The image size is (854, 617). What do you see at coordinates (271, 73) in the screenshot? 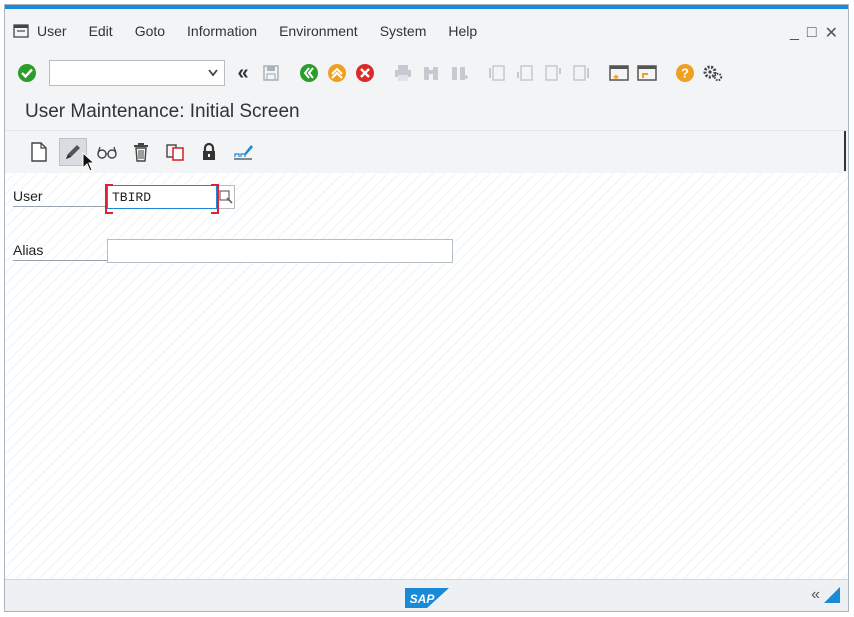
I see `save-icon` at bounding box center [271, 73].